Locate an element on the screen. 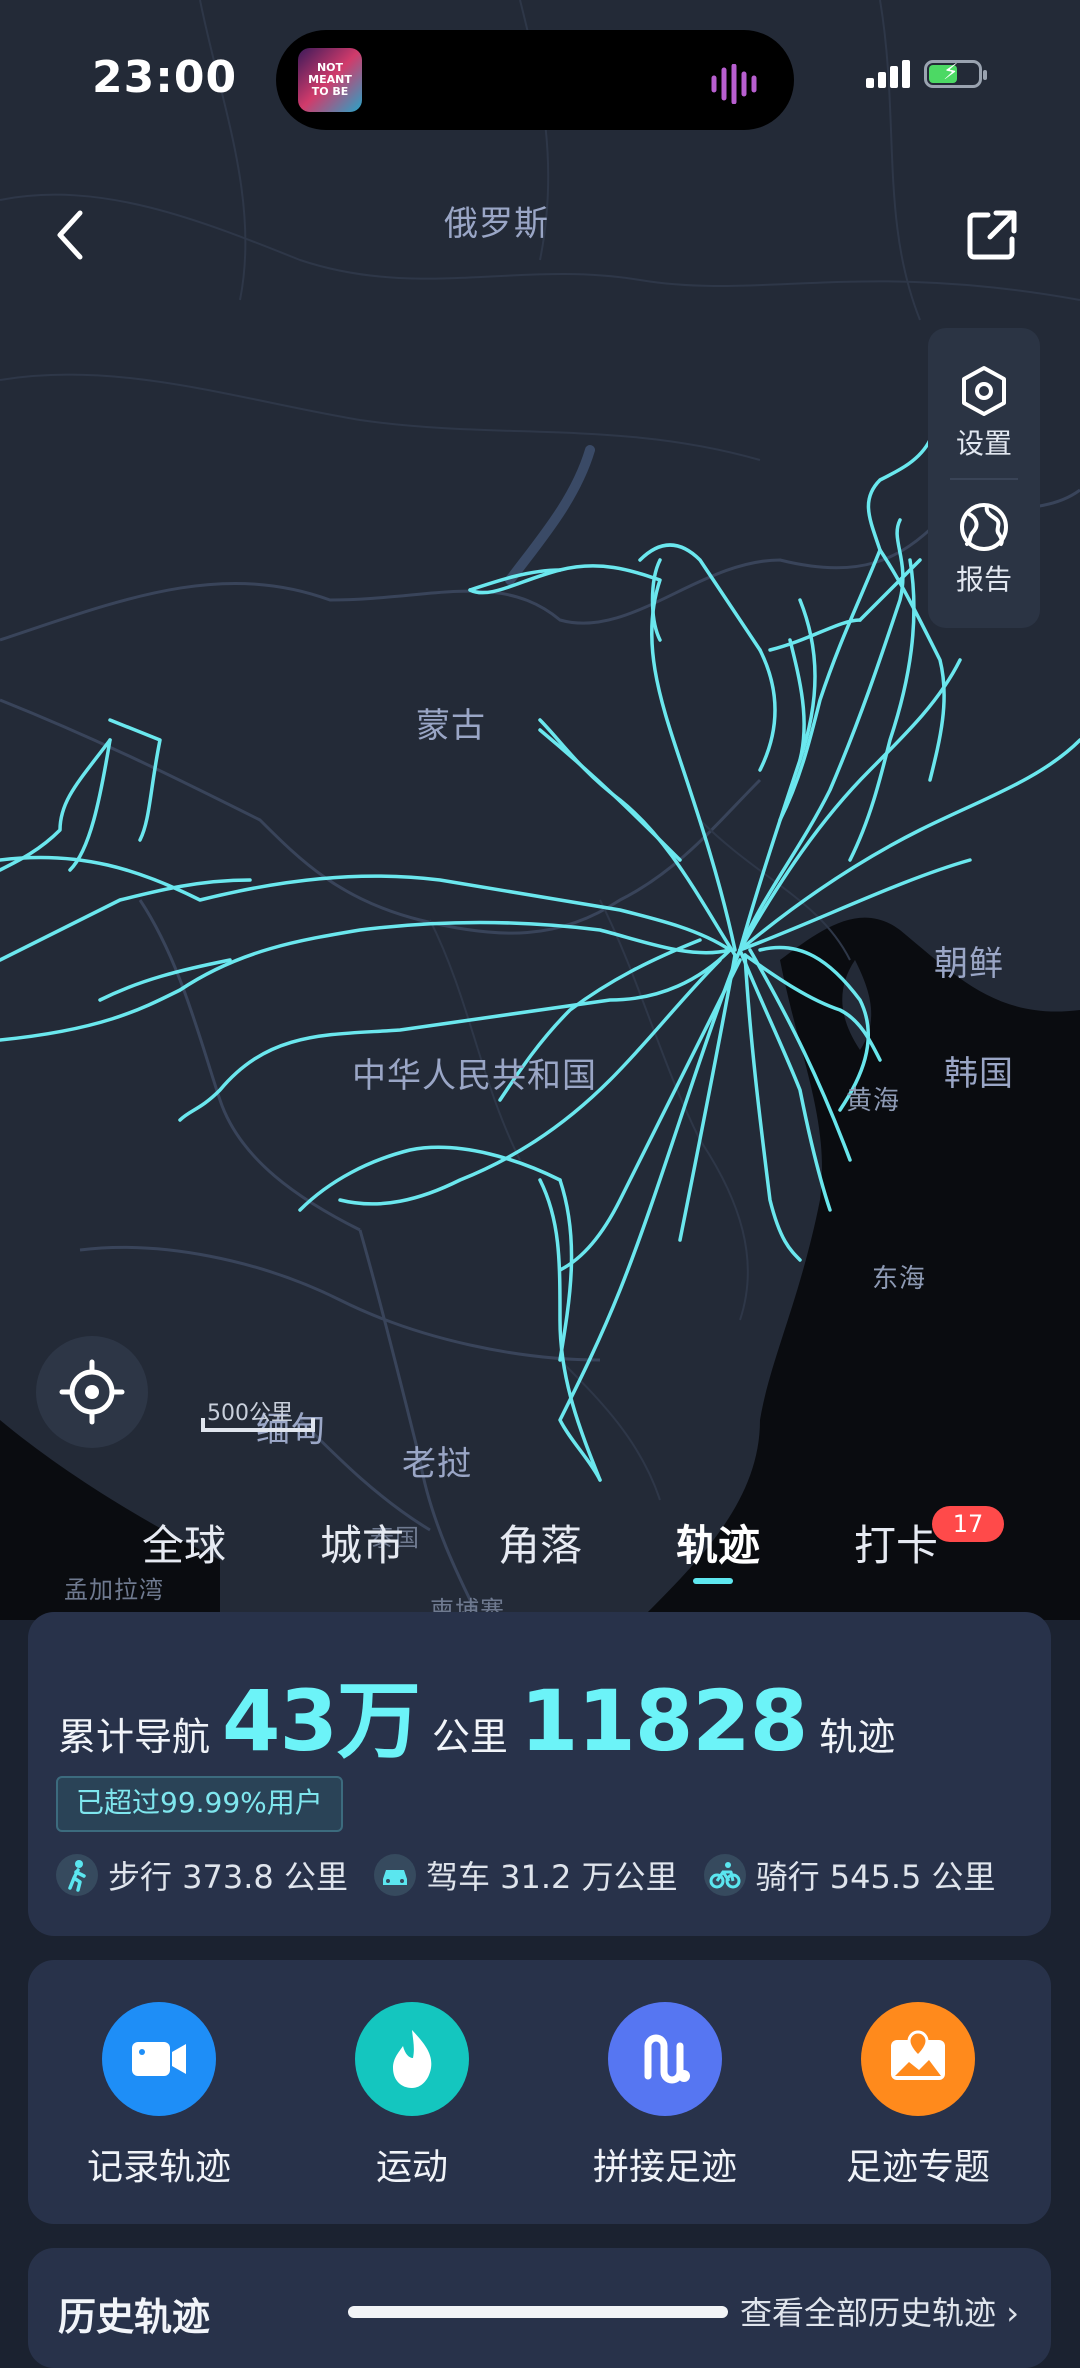 The height and width of the screenshot is (2368, 1080). category-tabs: 全球 城市 角落 轨迹 打卡 is located at coordinates (540, 1547).